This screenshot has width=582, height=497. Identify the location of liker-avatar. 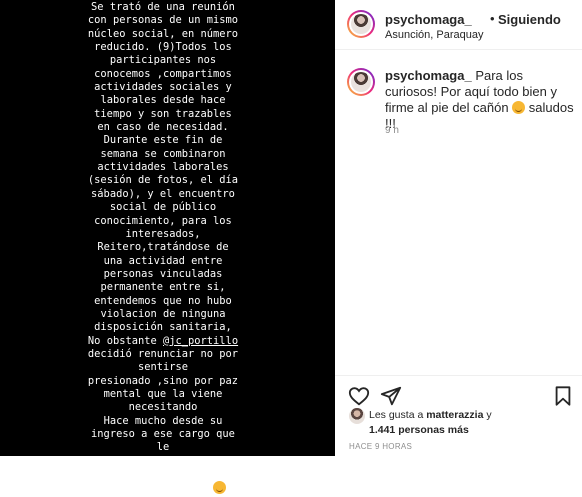
(357, 416).